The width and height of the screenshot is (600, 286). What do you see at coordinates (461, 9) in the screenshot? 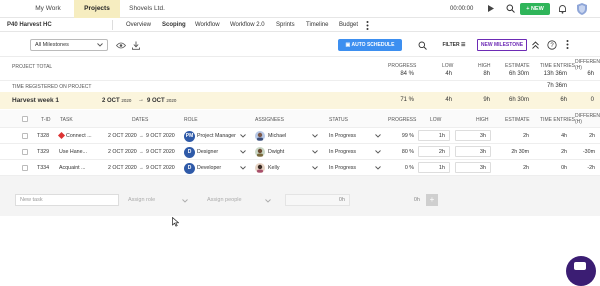
I see `timer-display: 00:00:00` at bounding box center [461, 9].